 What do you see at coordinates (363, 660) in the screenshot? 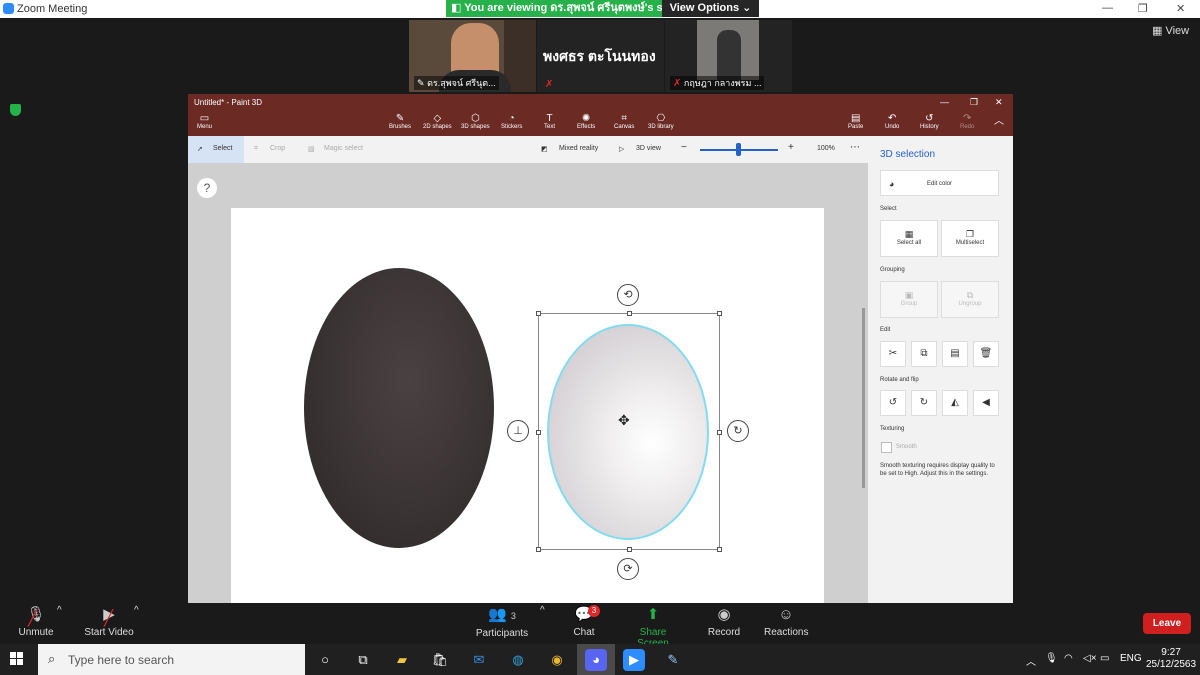
I see `task-view-icon: ⧉` at bounding box center [363, 660].